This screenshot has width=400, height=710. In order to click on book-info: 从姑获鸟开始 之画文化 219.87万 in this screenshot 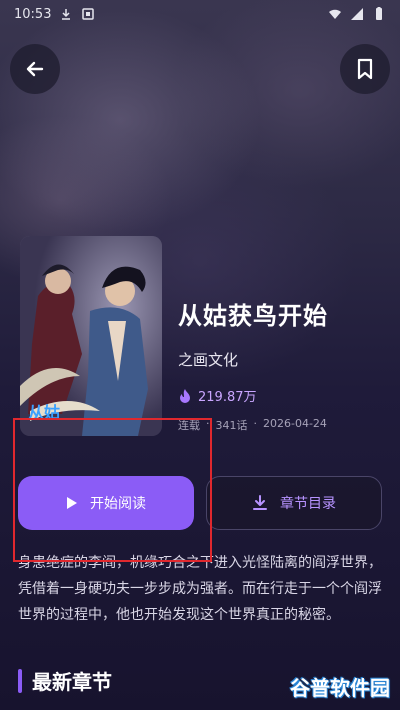, I will do `click(253, 350)`.